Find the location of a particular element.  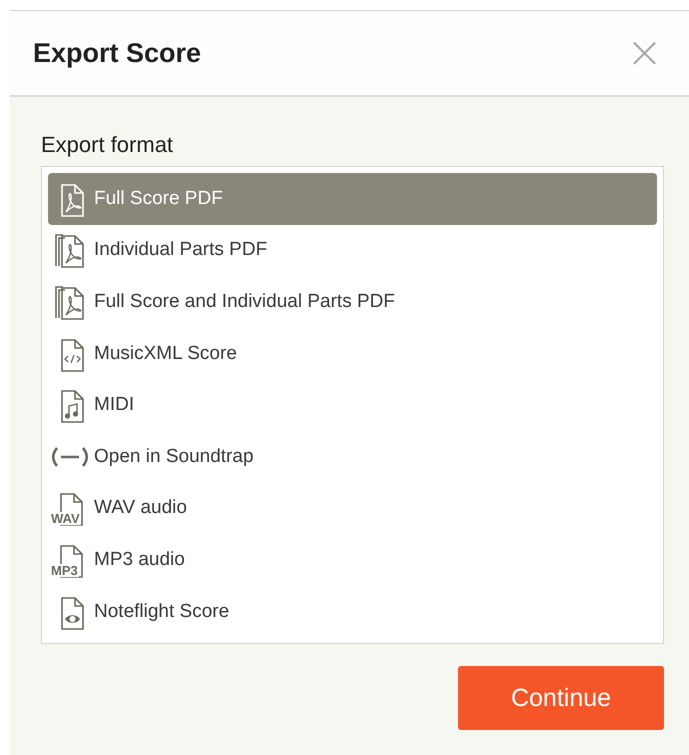

format-option: WAV WAV audio is located at coordinates (352, 508).